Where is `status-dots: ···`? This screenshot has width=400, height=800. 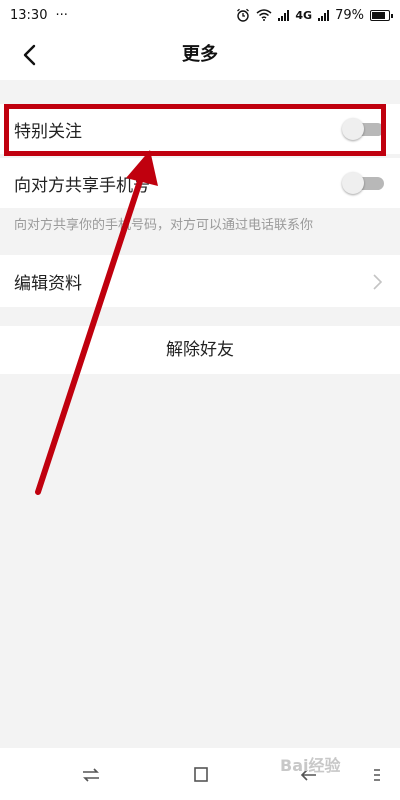
status-dots: ··· is located at coordinates (61, 15).